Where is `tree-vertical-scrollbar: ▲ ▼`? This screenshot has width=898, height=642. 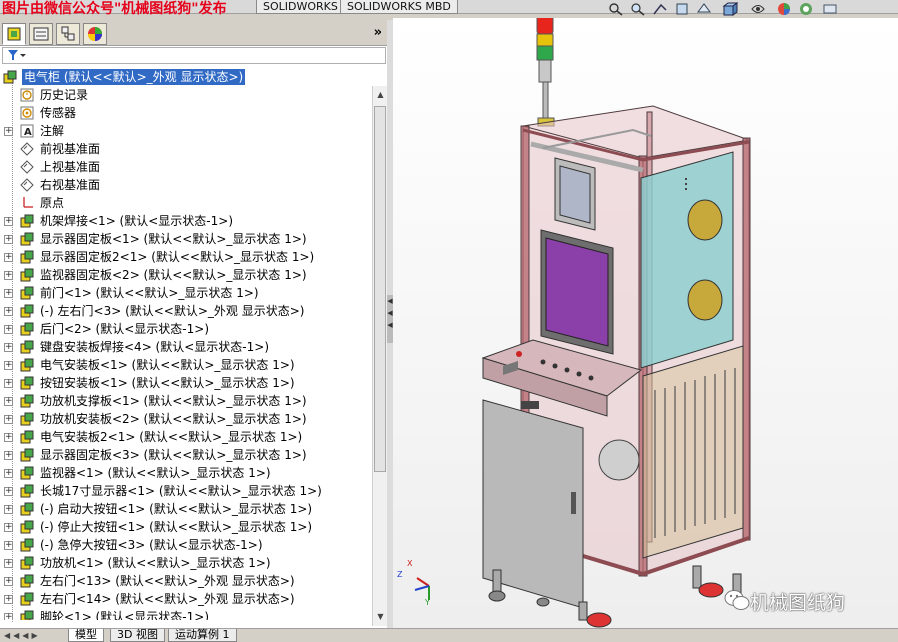 tree-vertical-scrollbar: ▲ ▼ is located at coordinates (379, 356).